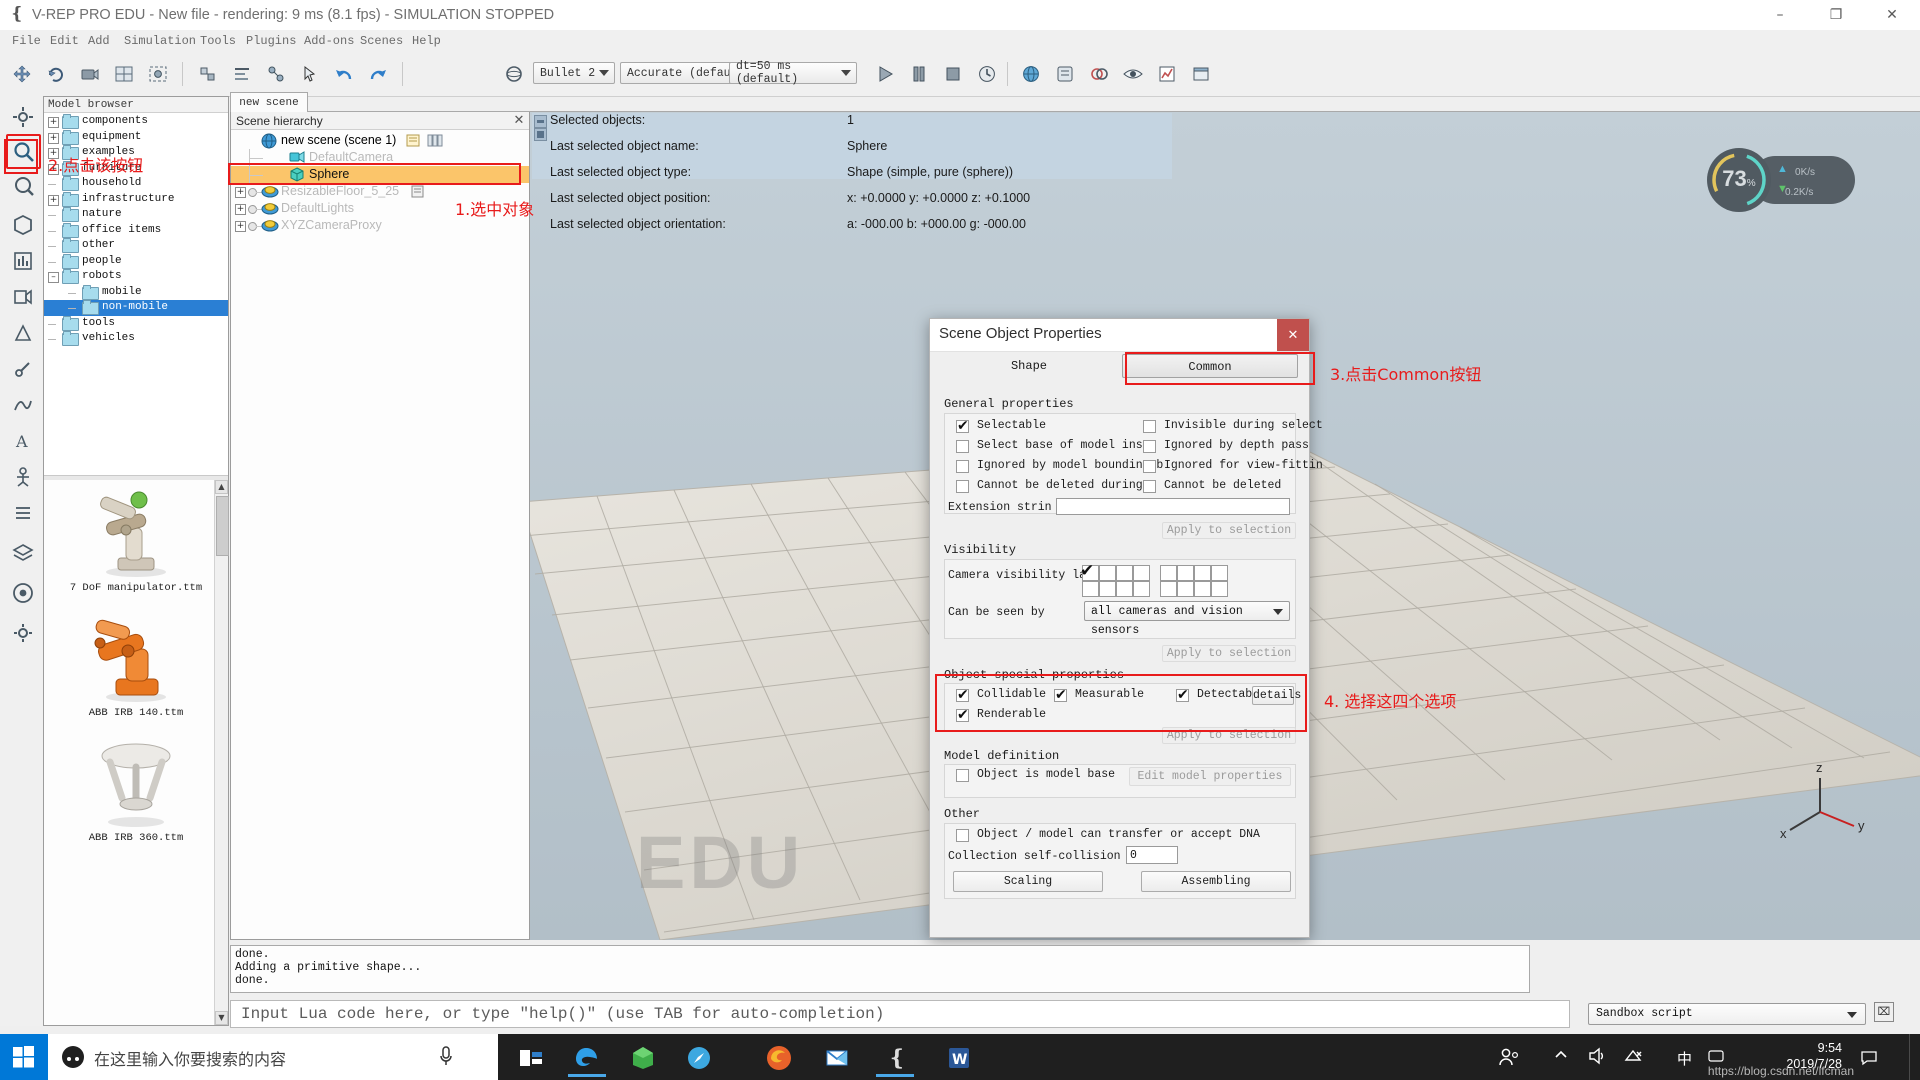 Image resolution: width=1920 pixels, height=1080 pixels. I want to click on model-browser-scrollbar: ▲ ▼, so click(221, 752).